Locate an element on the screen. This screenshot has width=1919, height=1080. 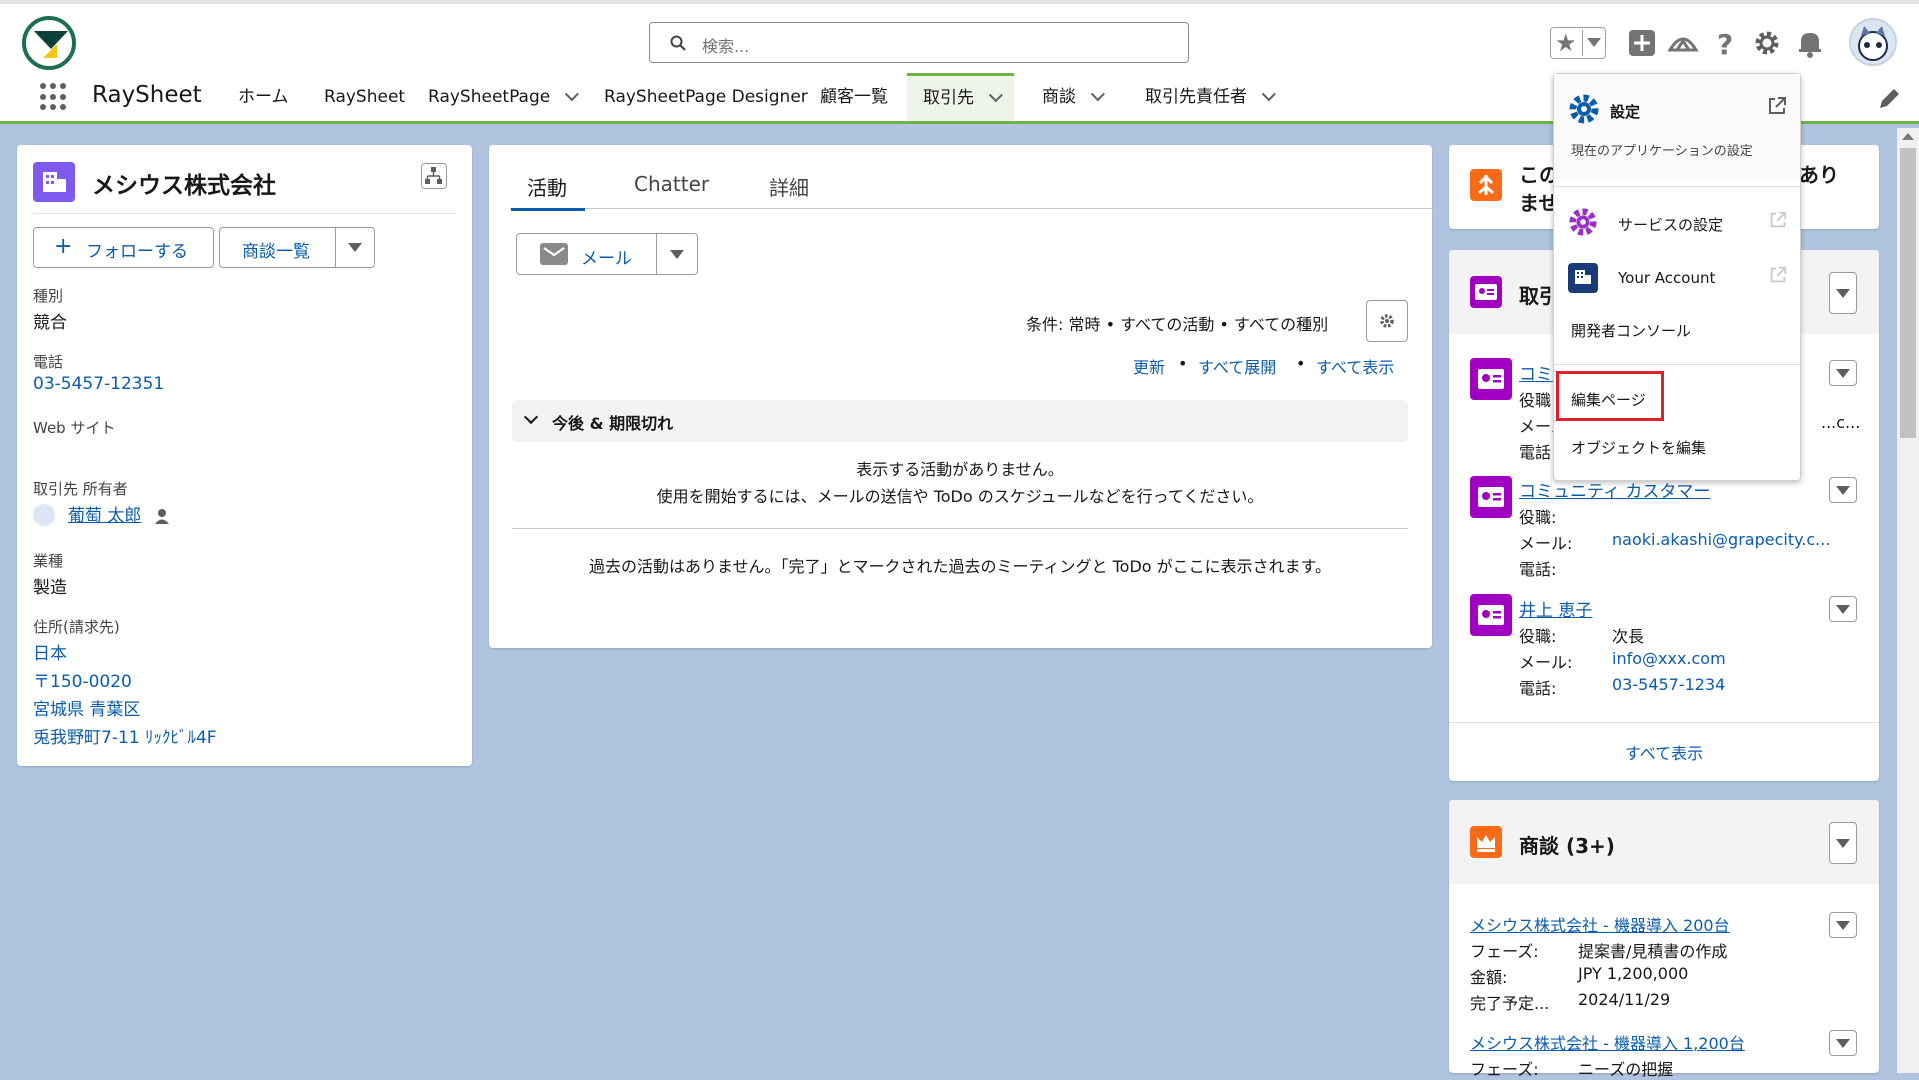
favorites-button: ★ is located at coordinates (1578, 43).